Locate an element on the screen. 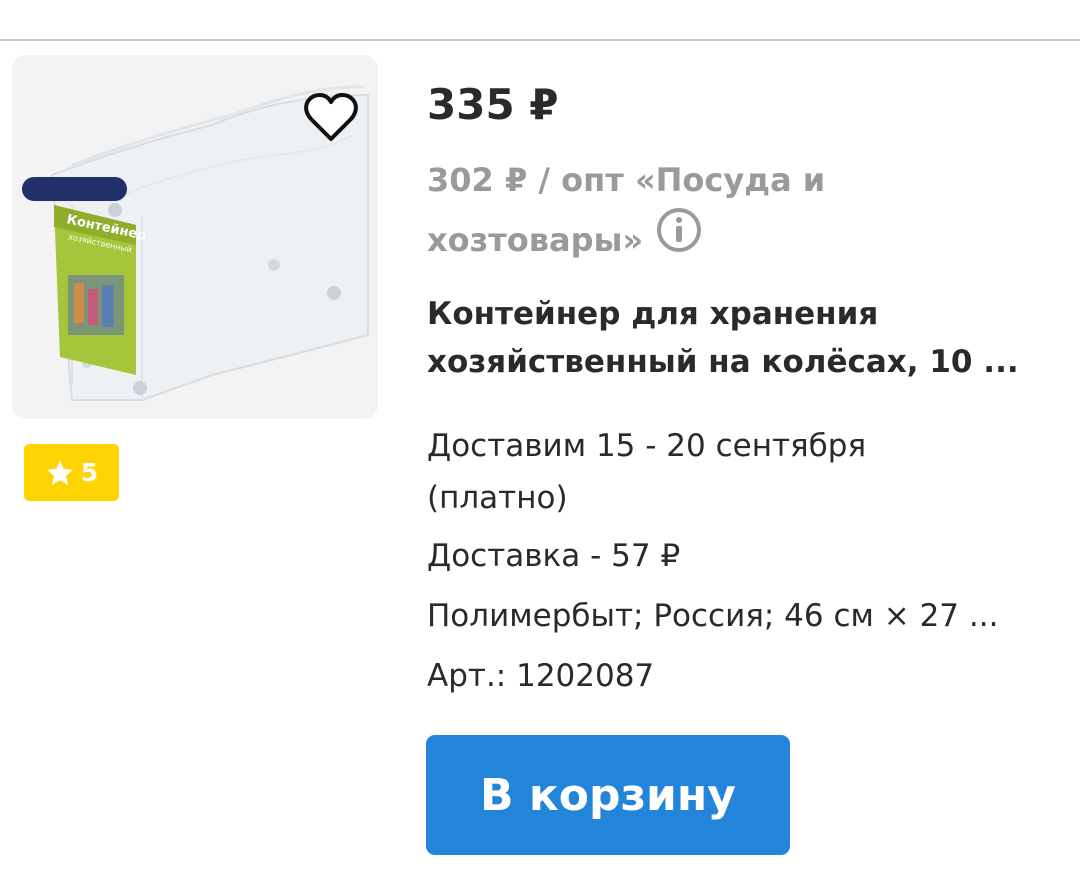 Image resolution: width=1080 pixels, height=880 pixels. top-divider is located at coordinates (540, 40).